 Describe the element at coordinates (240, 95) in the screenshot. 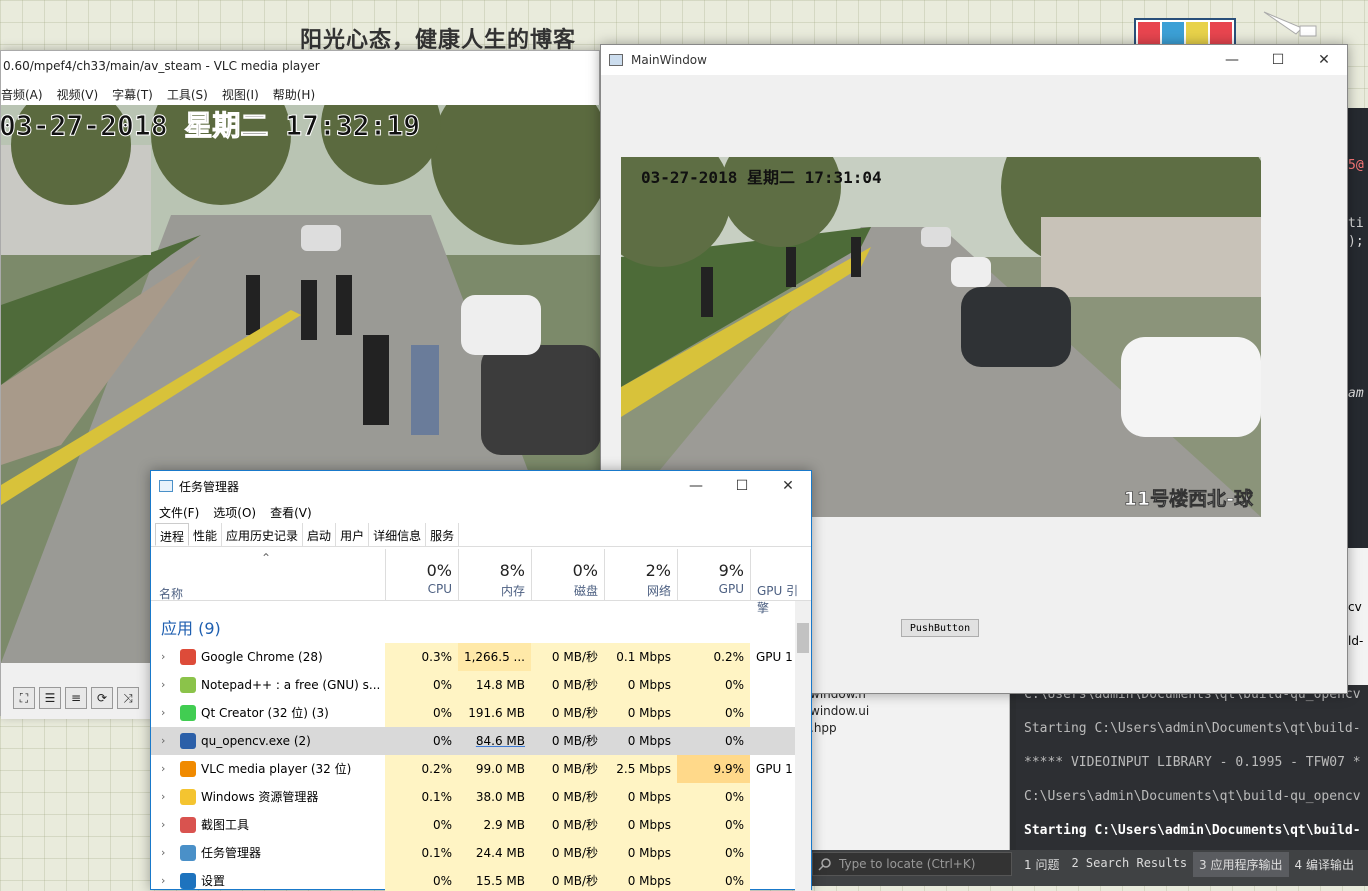

I see `vlc-menu-view: 视图(I)` at that location.